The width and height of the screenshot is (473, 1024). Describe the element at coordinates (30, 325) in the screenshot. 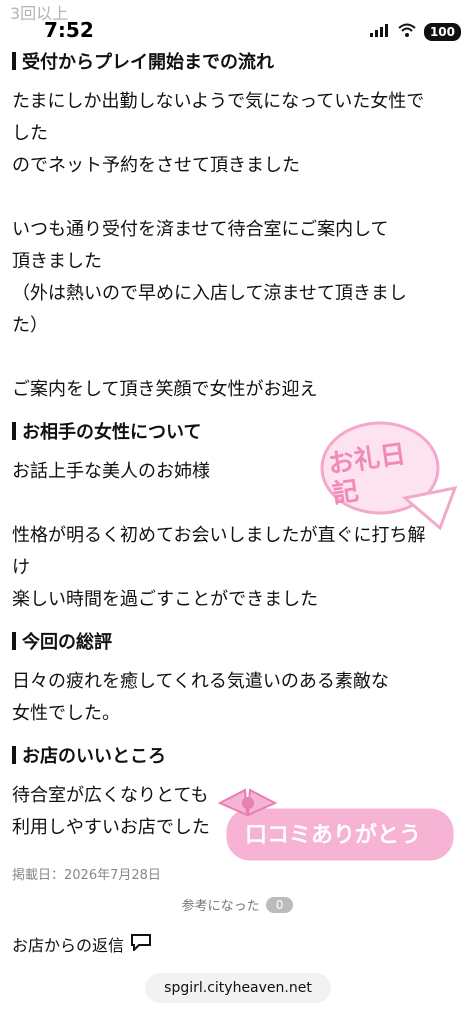

I see `text-line: た）` at that location.